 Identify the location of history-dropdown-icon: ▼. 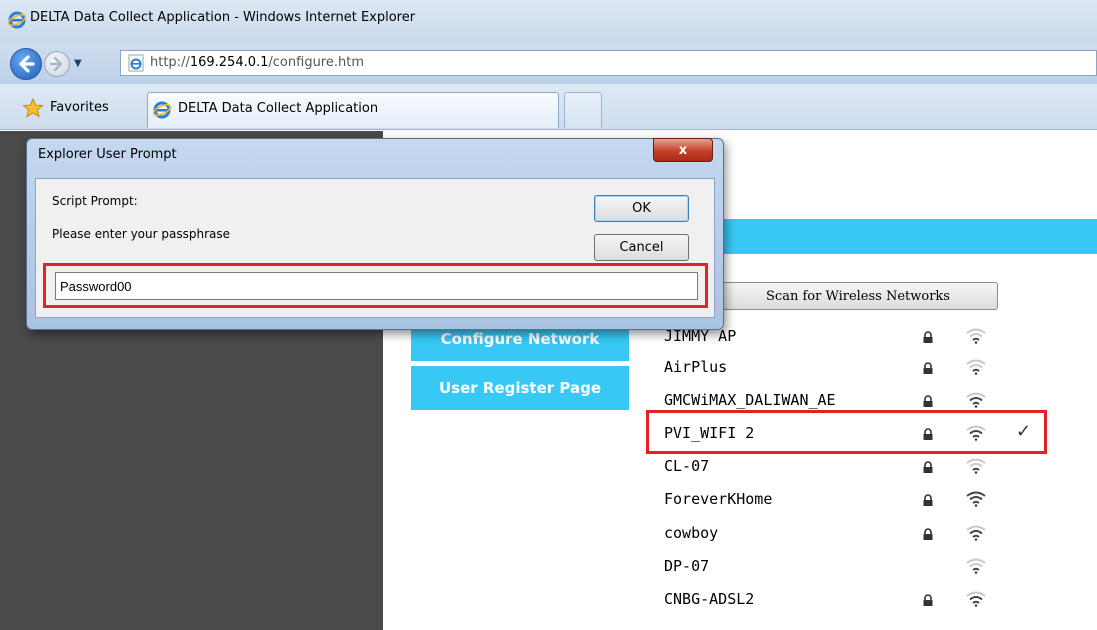
(78, 63).